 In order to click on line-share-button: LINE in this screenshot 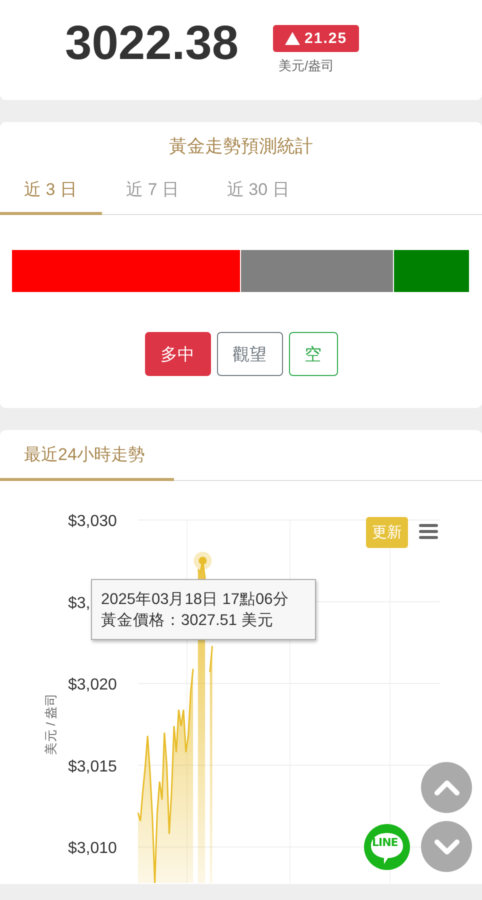, I will do `click(387, 848)`.